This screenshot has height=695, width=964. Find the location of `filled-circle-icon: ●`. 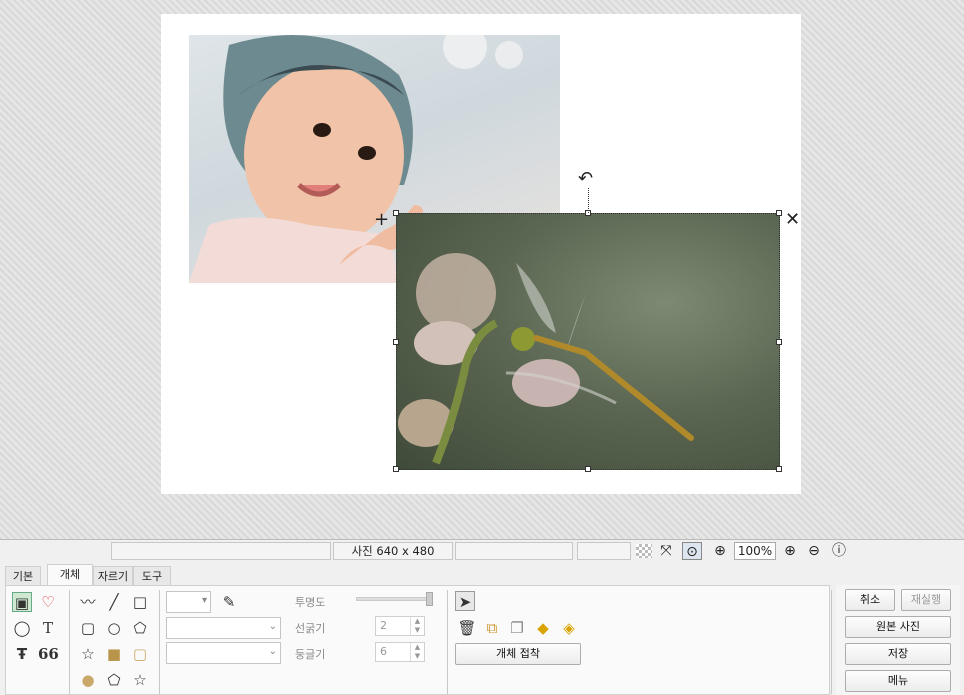

filled-circle-icon: ● is located at coordinates (88, 680).